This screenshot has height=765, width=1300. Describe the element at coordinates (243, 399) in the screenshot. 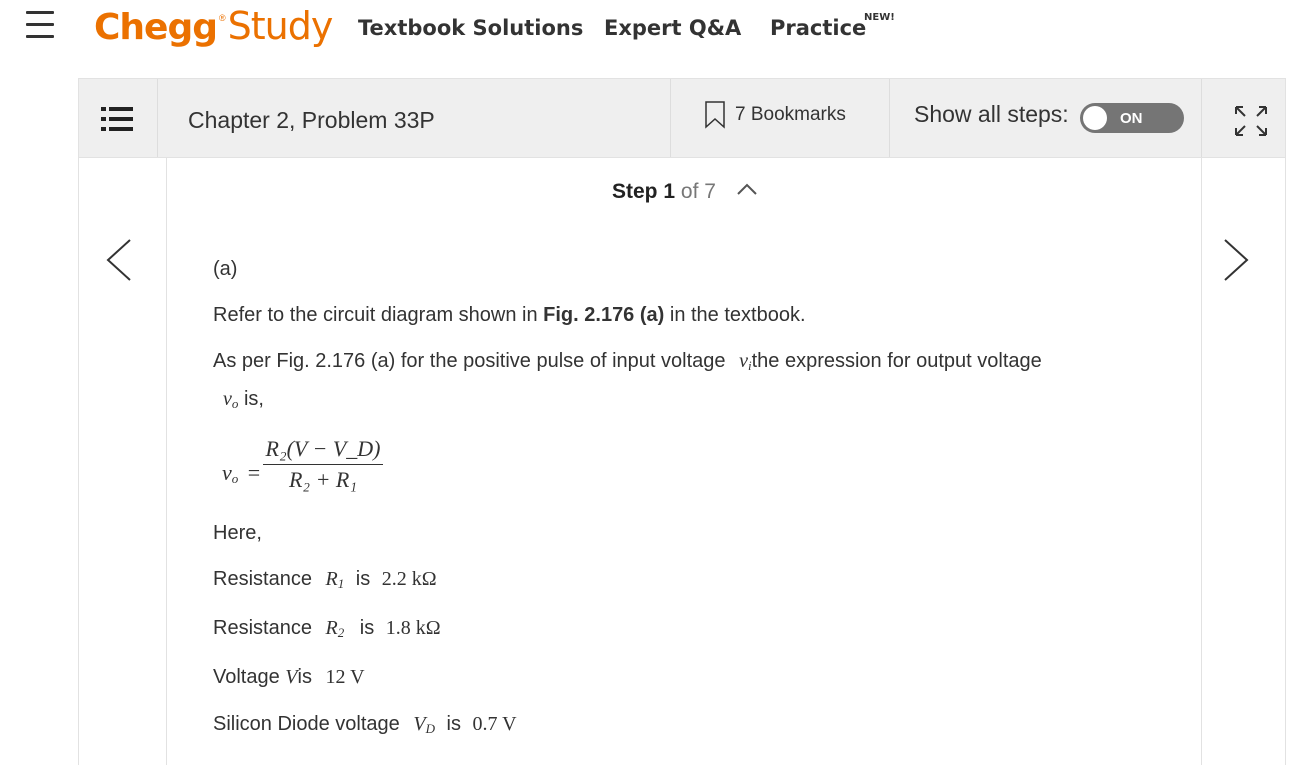

I see `vo-line: vo is,` at that location.